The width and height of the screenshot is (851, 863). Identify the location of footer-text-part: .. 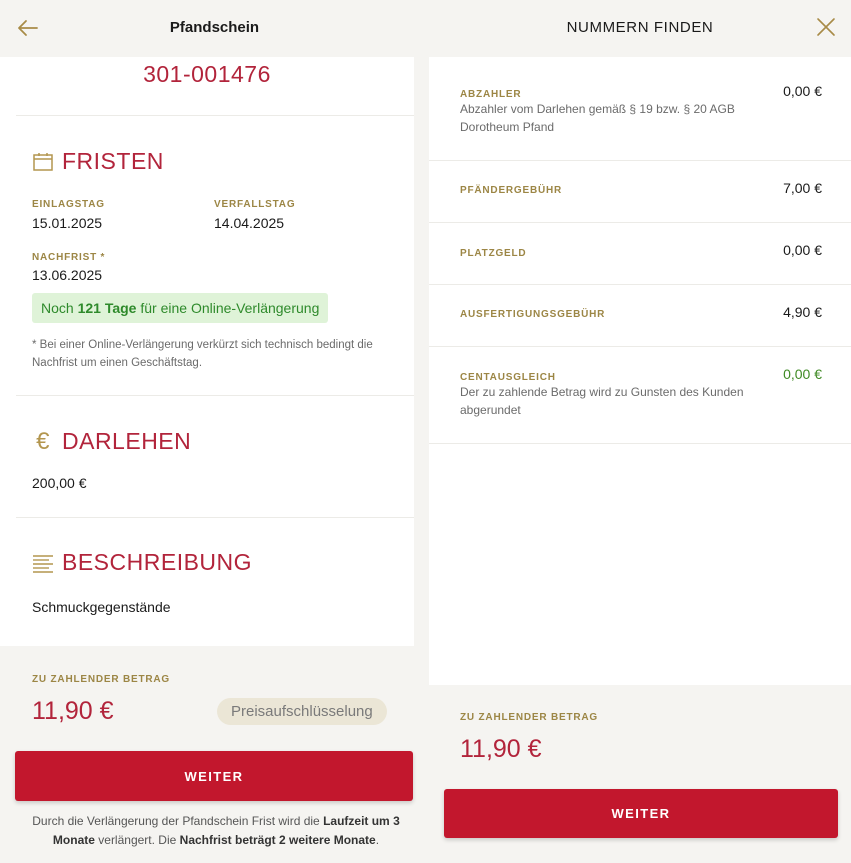
(377, 840).